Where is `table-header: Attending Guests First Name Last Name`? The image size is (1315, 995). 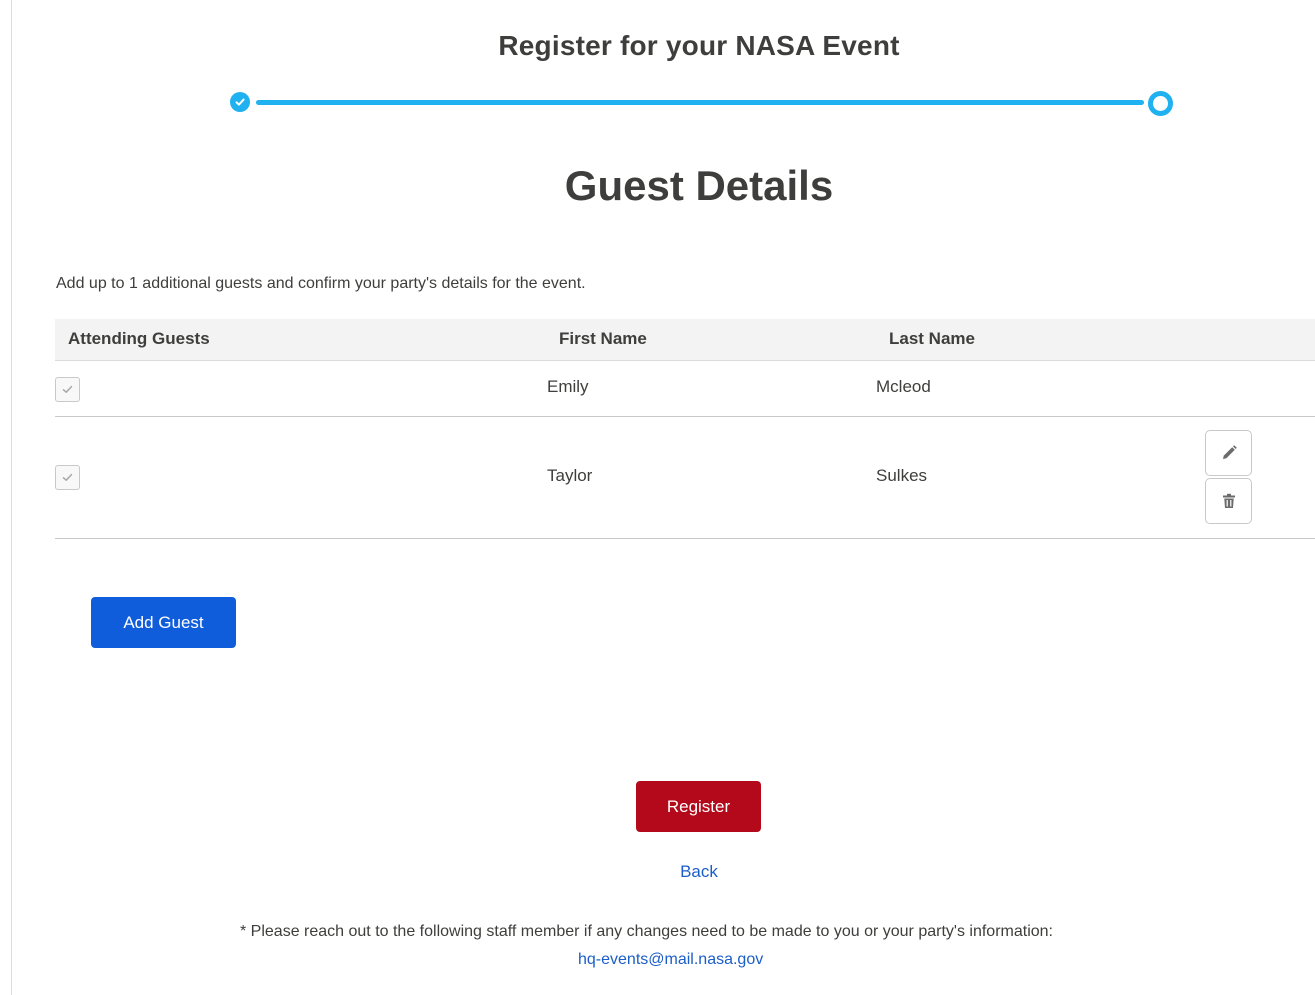 table-header: Attending Guests First Name Last Name is located at coordinates (685, 340).